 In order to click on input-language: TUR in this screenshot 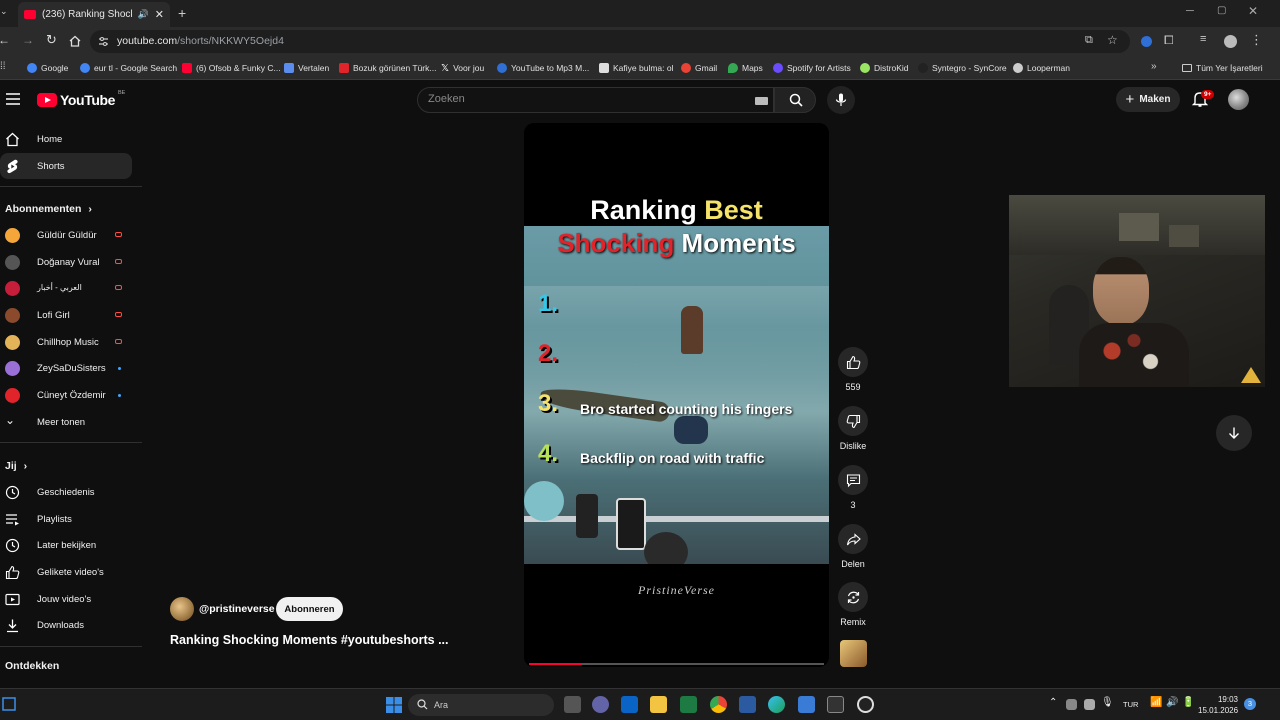, I will do `click(1130, 704)`.